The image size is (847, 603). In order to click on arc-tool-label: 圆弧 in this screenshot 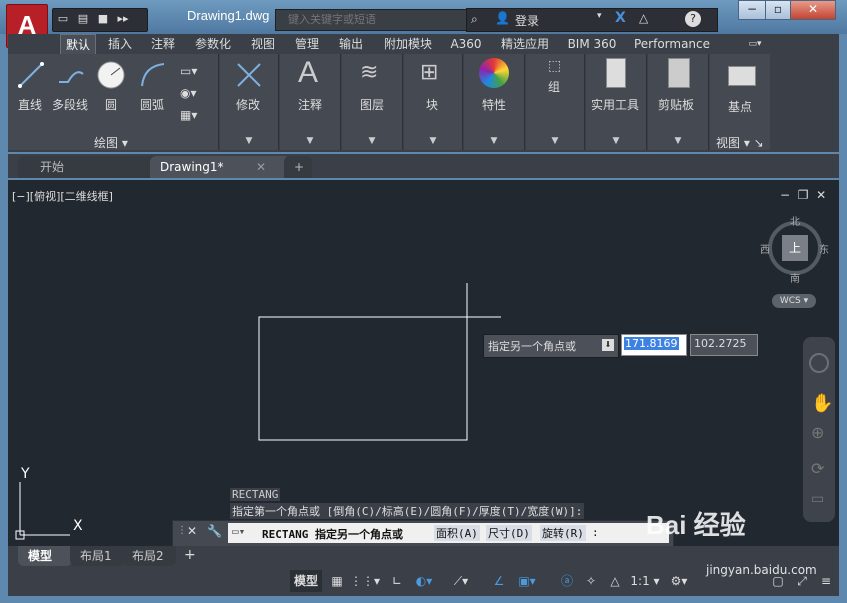, I will do `click(152, 104)`.